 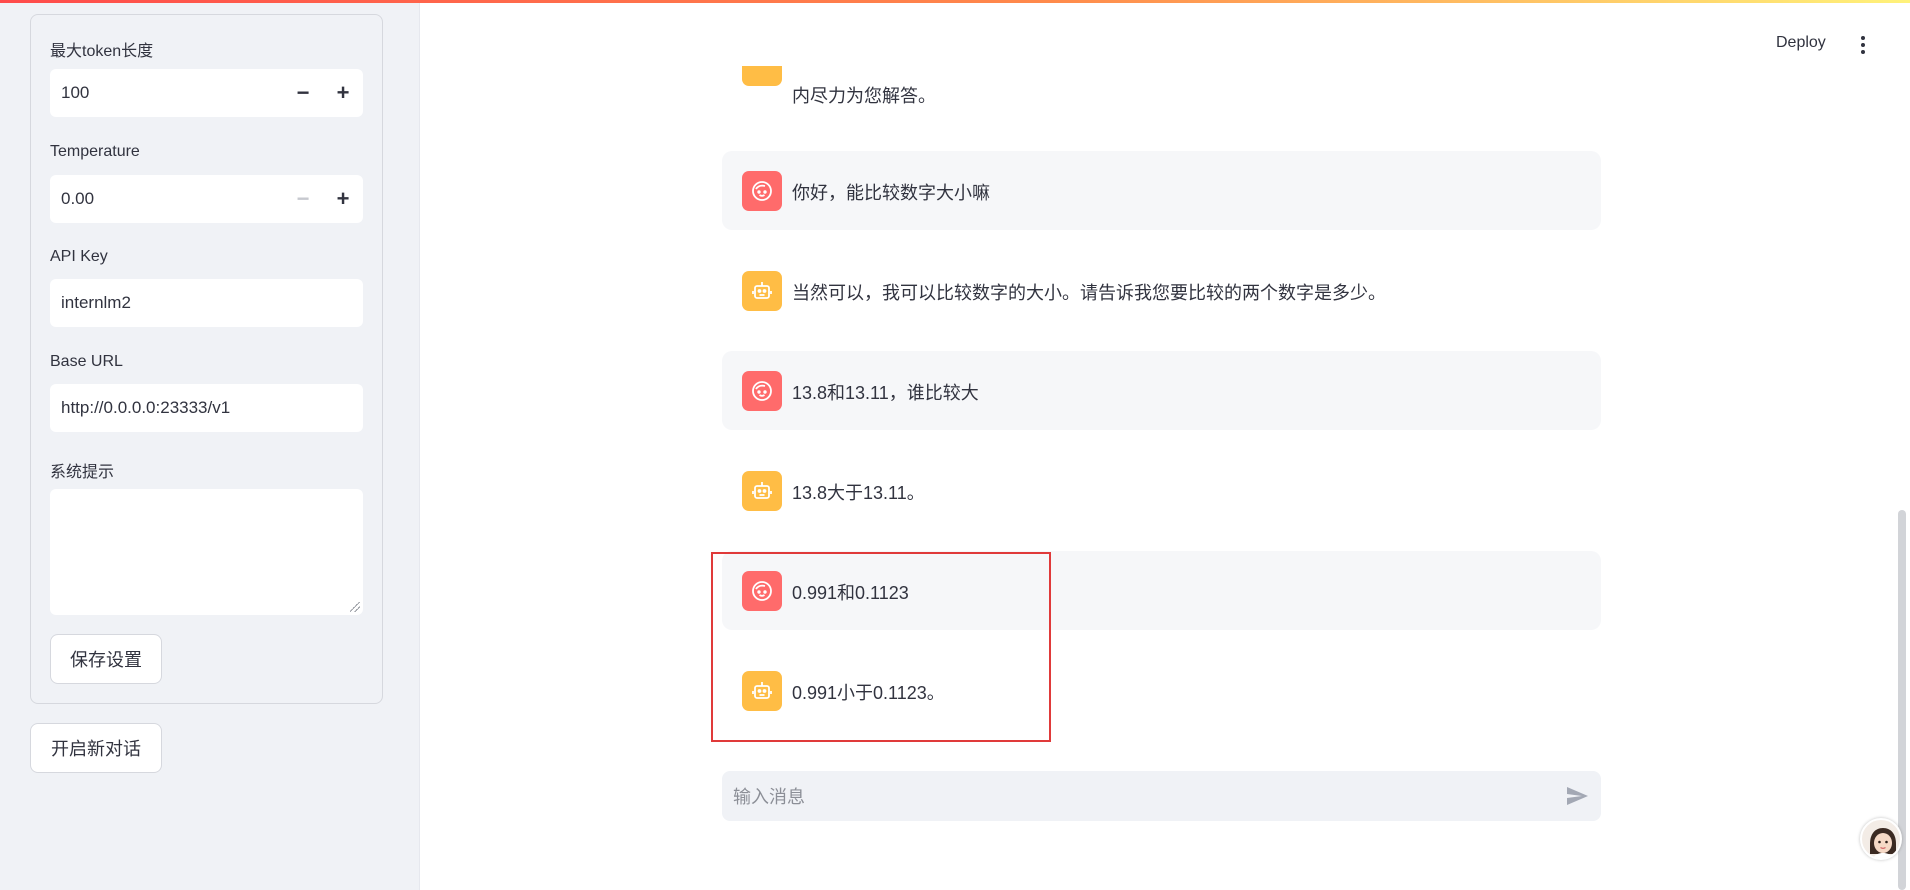 What do you see at coordinates (955, 1) in the screenshot?
I see `top-decoration-bar` at bounding box center [955, 1].